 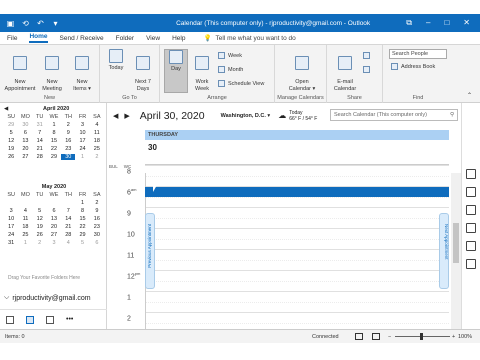 I want to click on new-meeting-button: New Meeting, so click(x=52, y=71).